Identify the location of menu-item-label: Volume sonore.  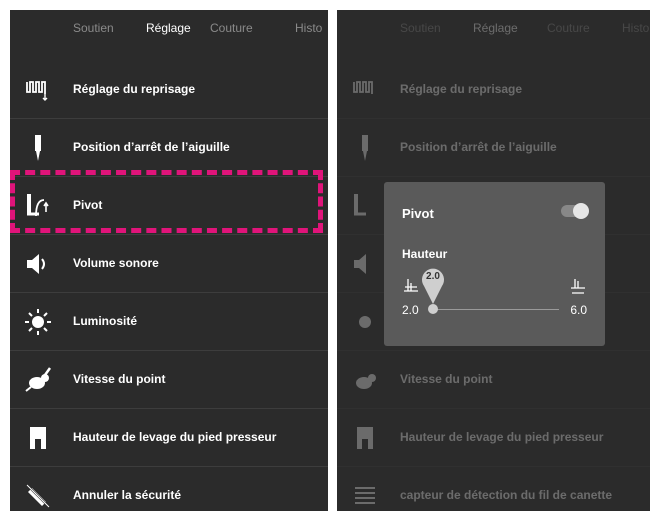
(116, 263).